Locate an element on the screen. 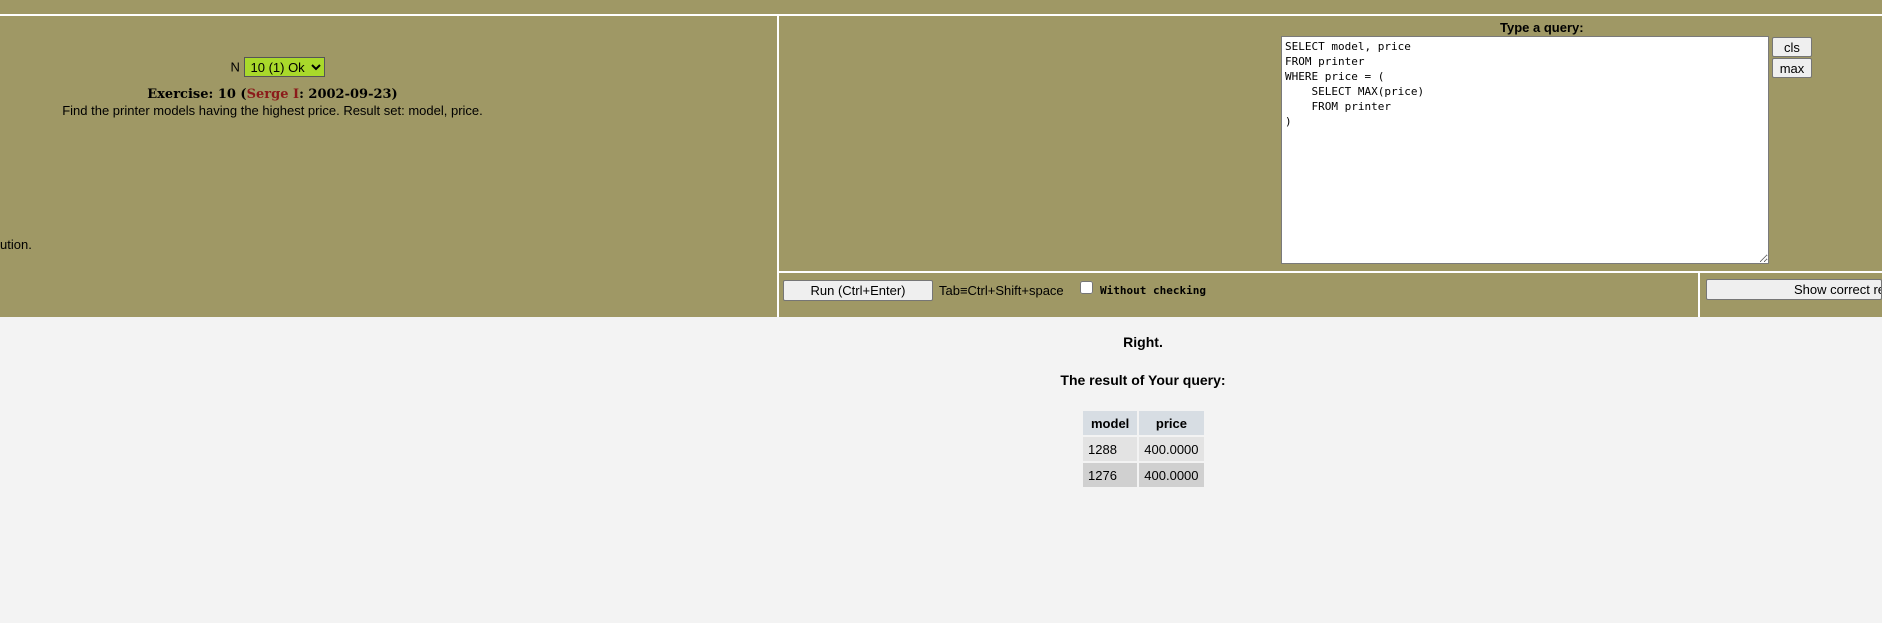 Image resolution: width=1882 pixels, height=623 pixels. exercise-selector-row: N 10 (1) Ok is located at coordinates (277, 67).